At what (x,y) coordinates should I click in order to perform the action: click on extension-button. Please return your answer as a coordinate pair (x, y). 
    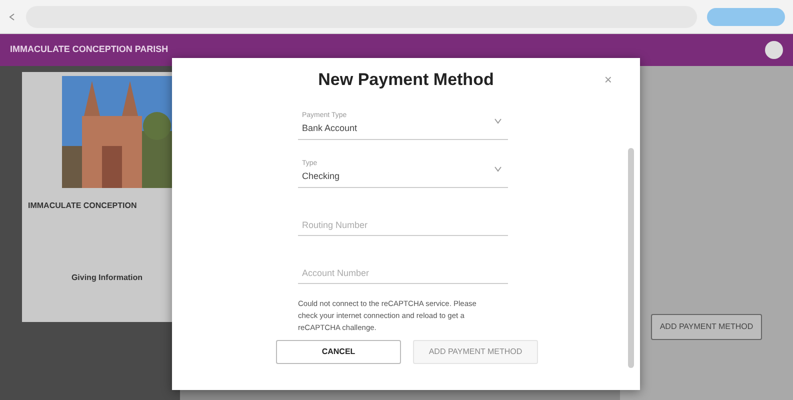
    Looking at the image, I should click on (746, 17).